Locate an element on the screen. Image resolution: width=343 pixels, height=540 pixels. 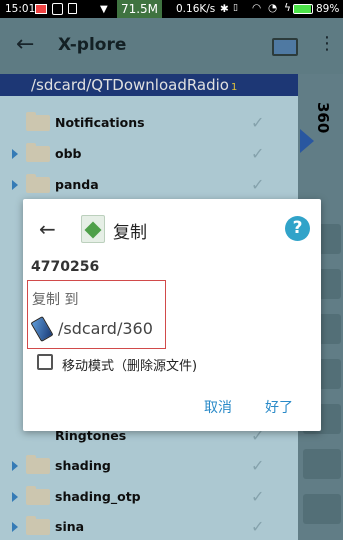
cancel-button: 取消 is located at coordinates (218, 407).